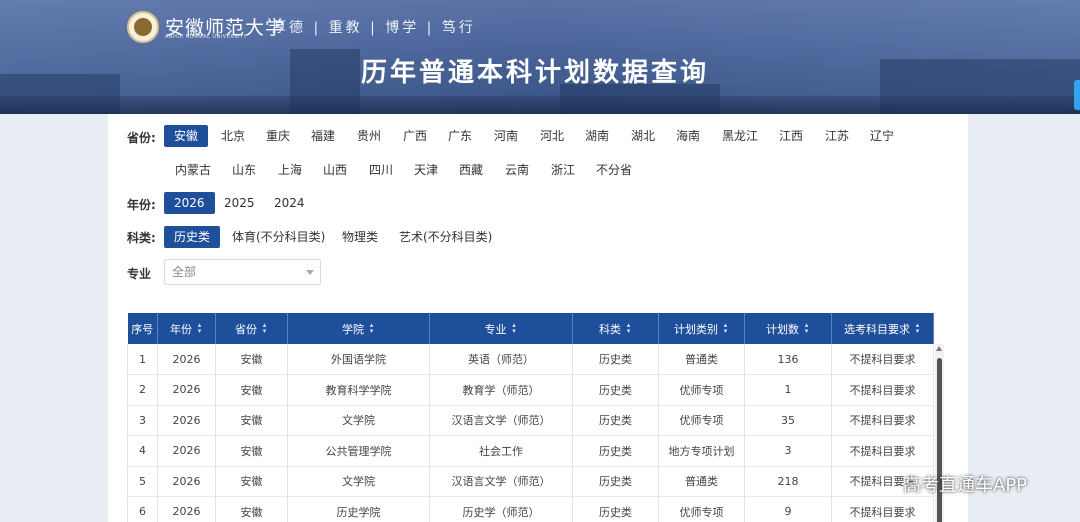 The image size is (1080, 522). What do you see at coordinates (142, 390) in the screenshot?
I see `table-cell: 2` at bounding box center [142, 390].